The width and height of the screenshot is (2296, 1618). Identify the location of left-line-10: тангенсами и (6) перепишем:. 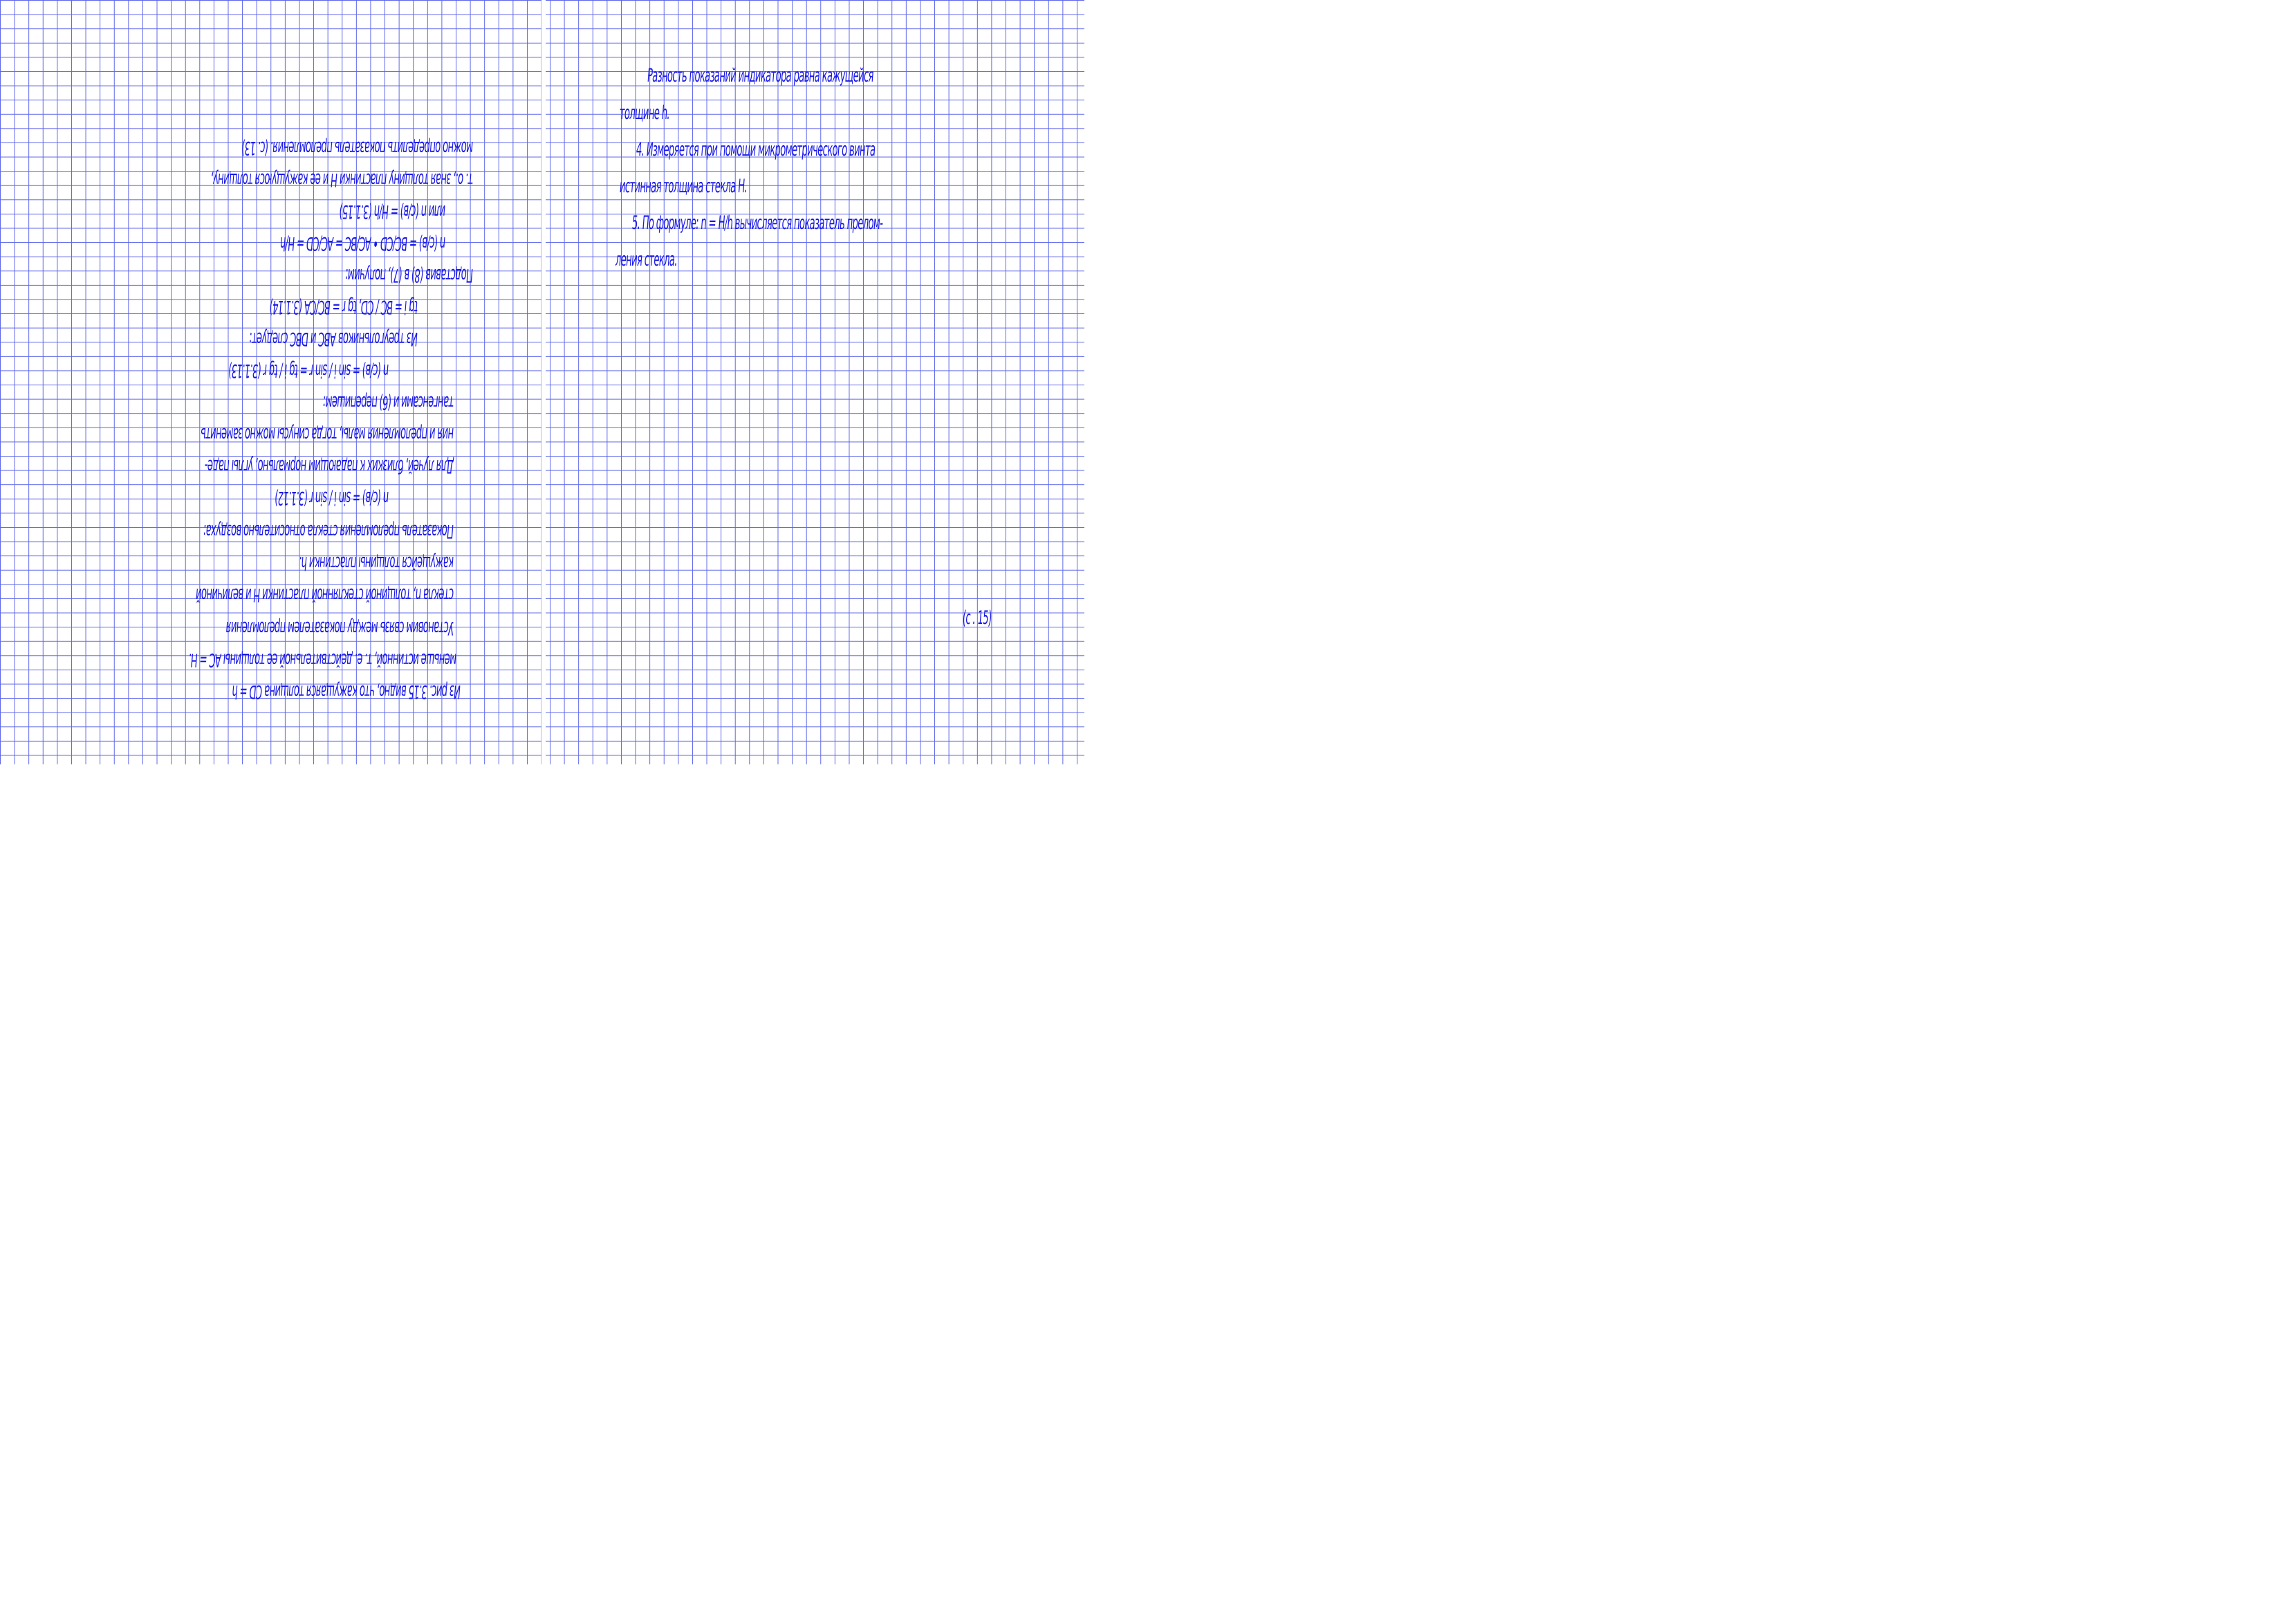
(389, 402).